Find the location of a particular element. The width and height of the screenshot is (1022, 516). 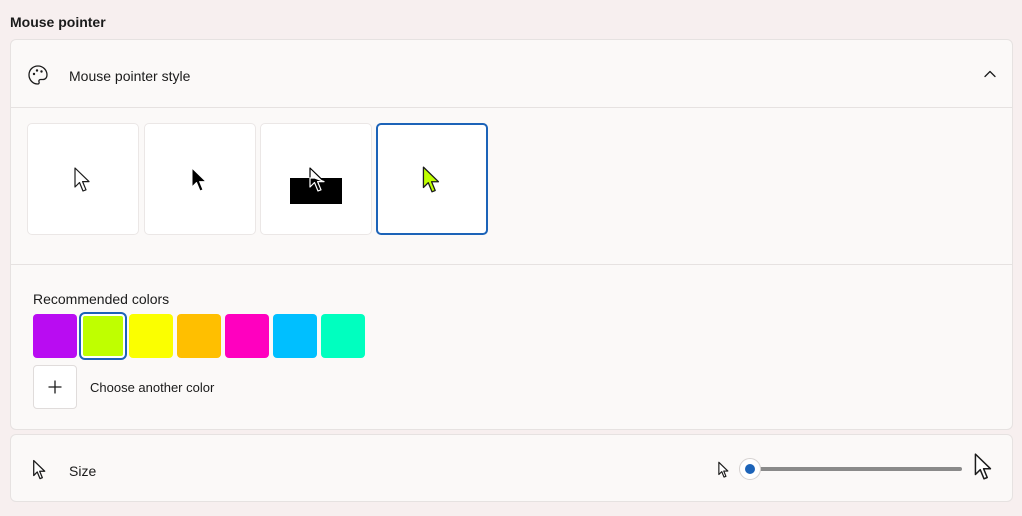

color-swatch-pink is located at coordinates (247, 336).